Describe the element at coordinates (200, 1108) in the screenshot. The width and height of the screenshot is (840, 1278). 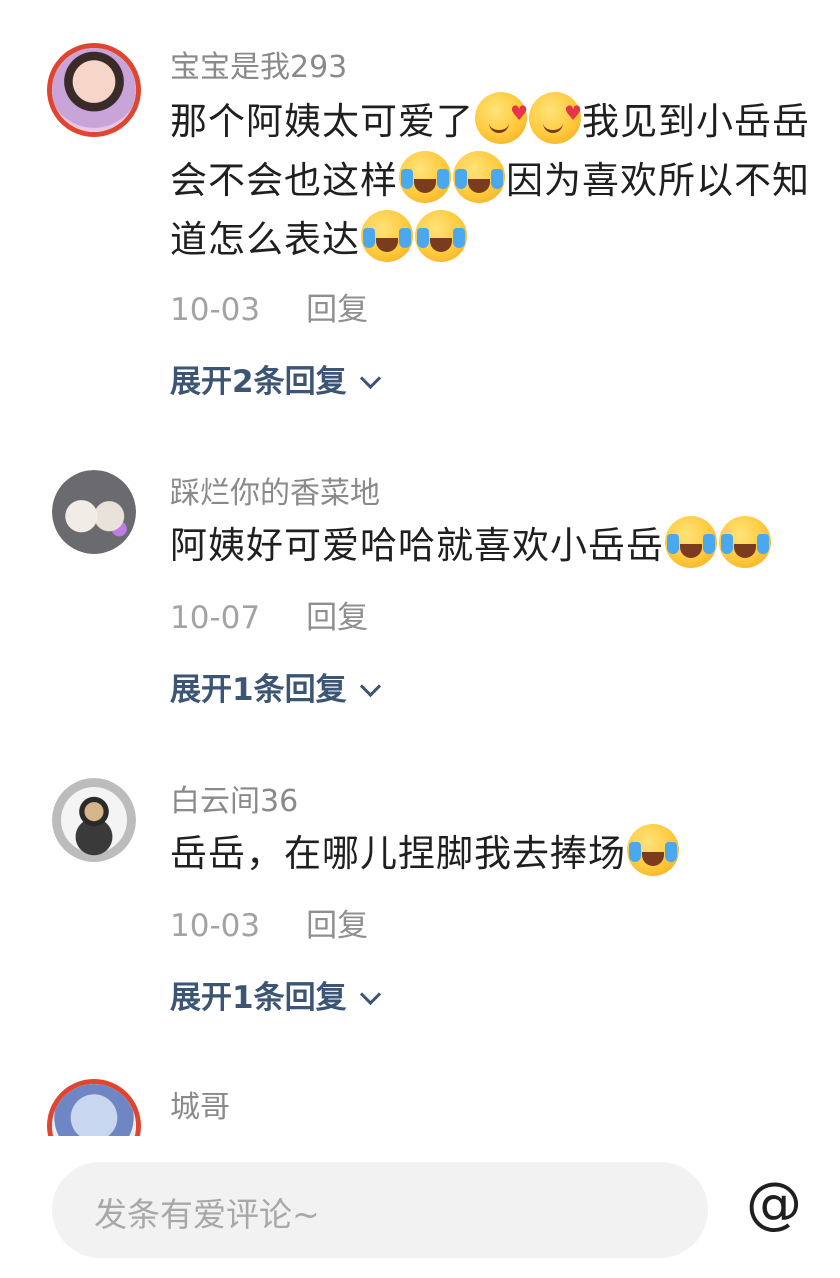
I see `comment-username: 城哥` at that location.